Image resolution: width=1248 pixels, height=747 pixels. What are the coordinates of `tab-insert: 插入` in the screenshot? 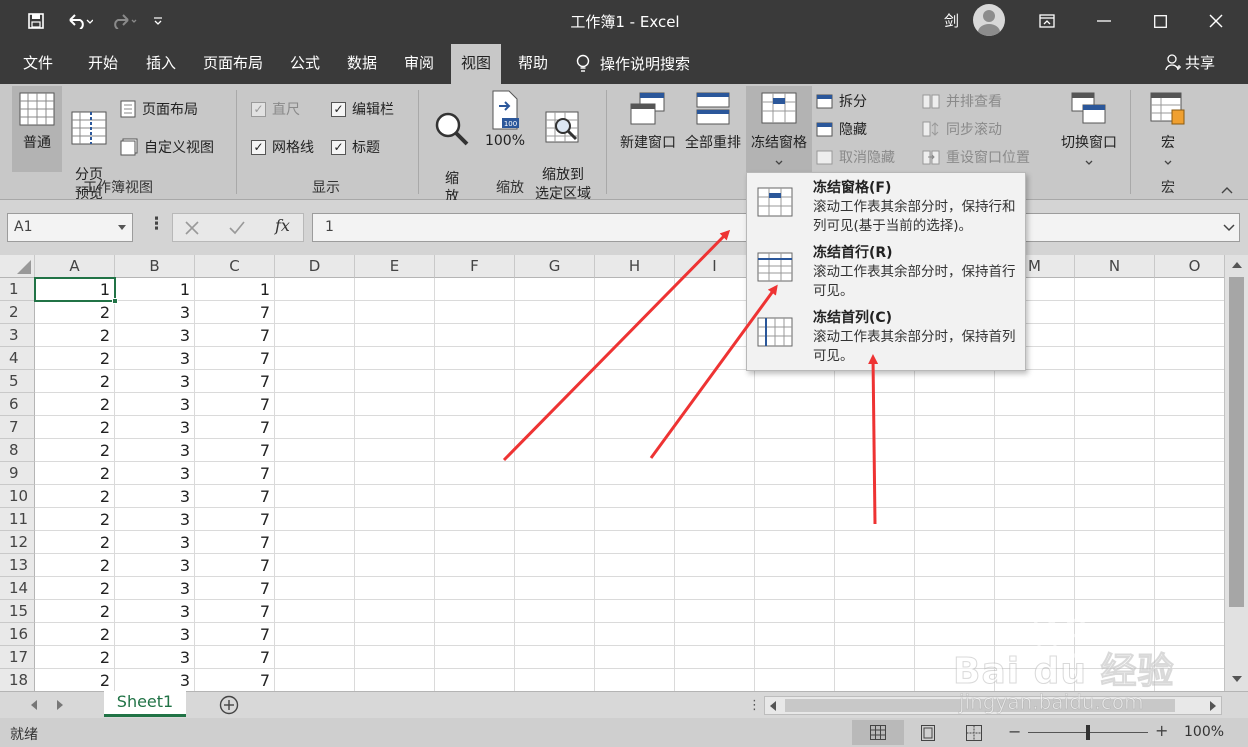 It's located at (161, 64).